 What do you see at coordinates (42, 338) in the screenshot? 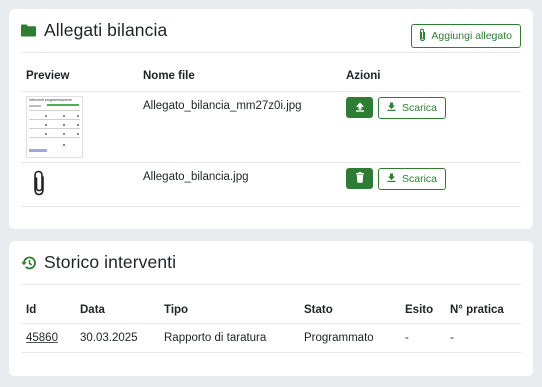
I see `intervention-id-link: 45860` at bounding box center [42, 338].